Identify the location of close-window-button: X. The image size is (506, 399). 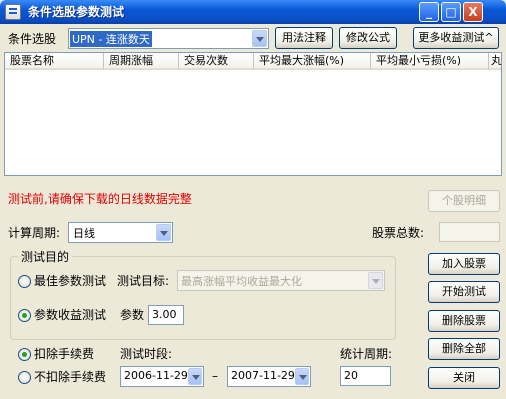
(473, 12).